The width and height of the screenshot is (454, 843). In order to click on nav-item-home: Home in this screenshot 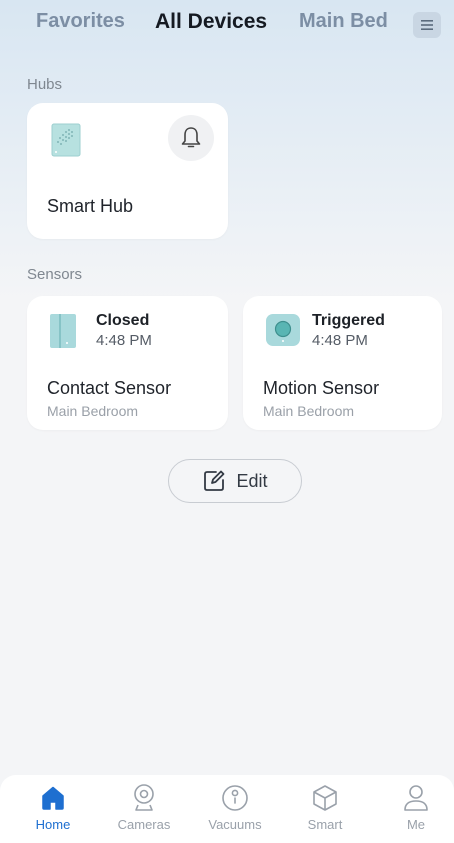, I will do `click(53, 810)`.